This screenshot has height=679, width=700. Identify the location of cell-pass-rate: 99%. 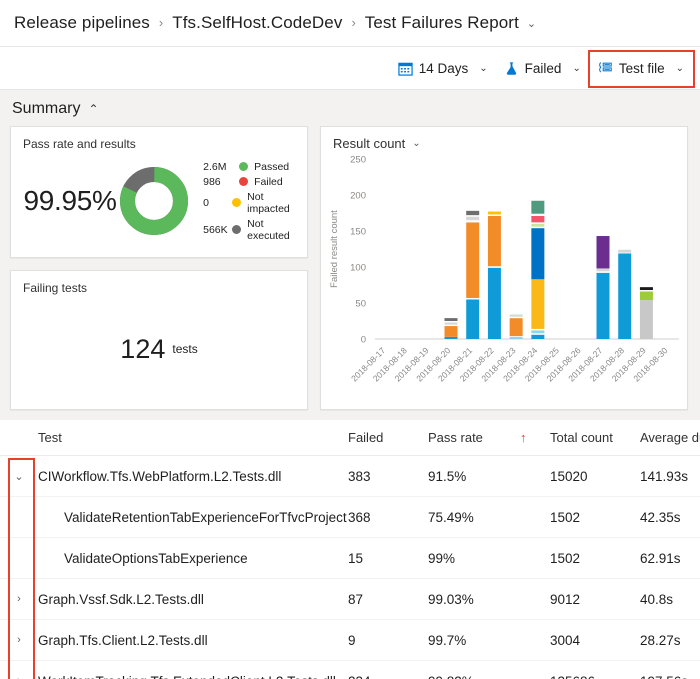
(442, 558).